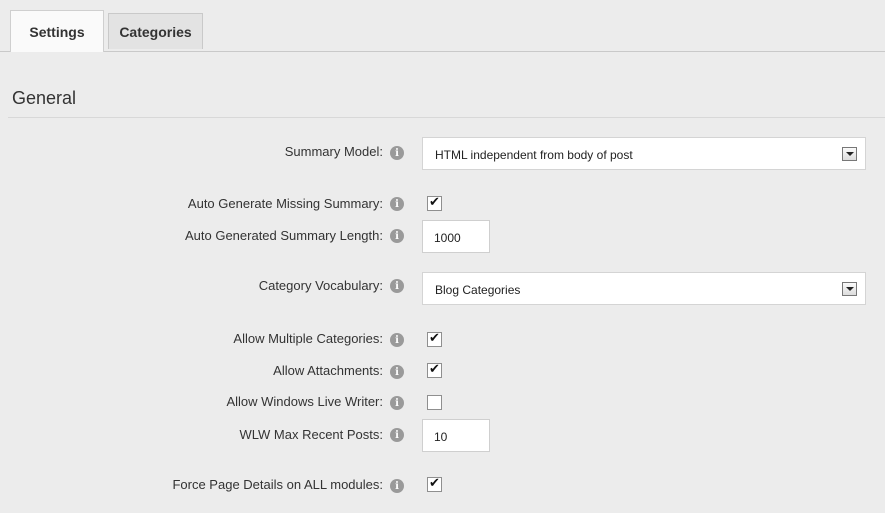  What do you see at coordinates (644, 288) in the screenshot?
I see `category-vocabulary-select: Blog Categories` at bounding box center [644, 288].